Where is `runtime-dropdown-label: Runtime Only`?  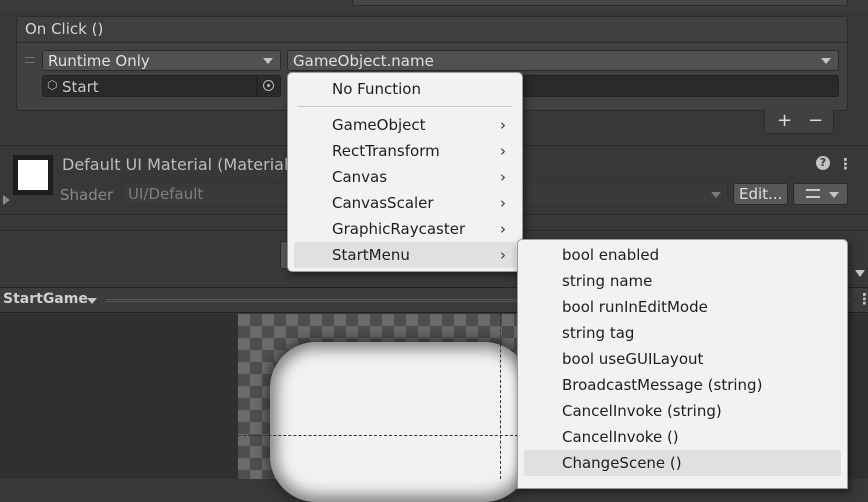
runtime-dropdown-label: Runtime Only is located at coordinates (99, 61).